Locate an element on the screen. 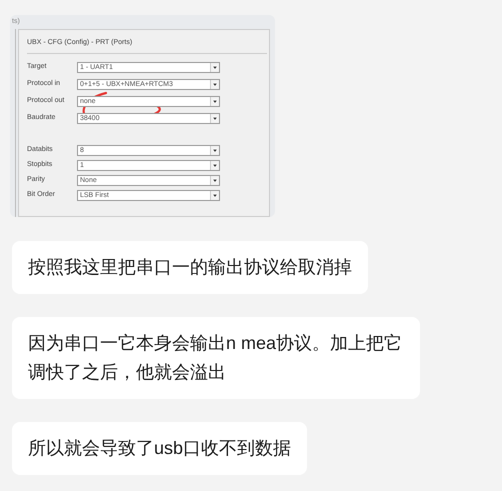  chat-bubble: 因为串口一它本身会输出n mea协议。加上把它调快了之后，他就会溢出 is located at coordinates (216, 358).